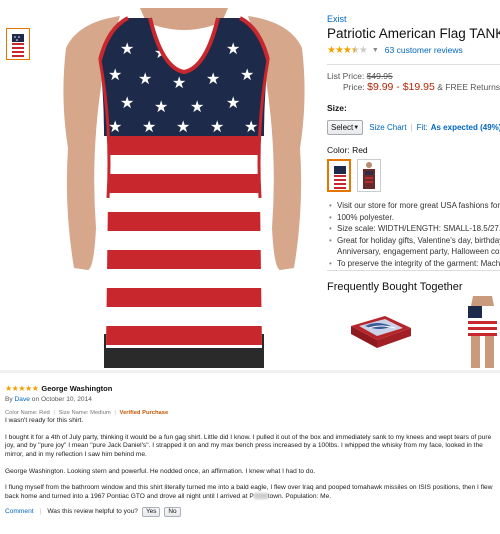  What do you see at coordinates (27, 412) in the screenshot?
I see `color-name-meta: Color Name: Red` at bounding box center [27, 412].